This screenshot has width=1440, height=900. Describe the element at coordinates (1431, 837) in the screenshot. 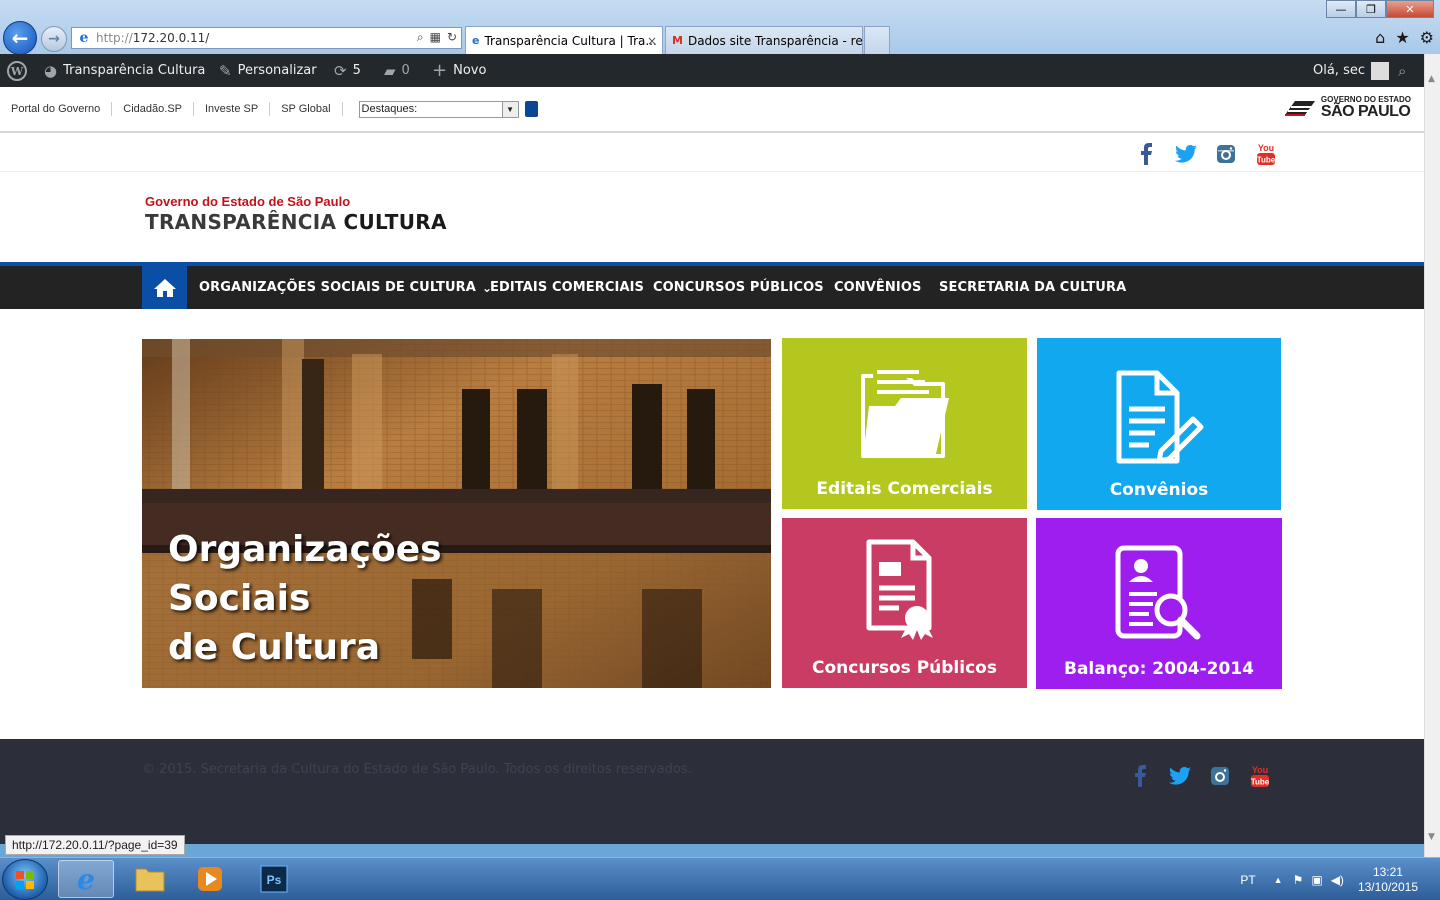

I see `scroll-down-icon: ▼` at that location.